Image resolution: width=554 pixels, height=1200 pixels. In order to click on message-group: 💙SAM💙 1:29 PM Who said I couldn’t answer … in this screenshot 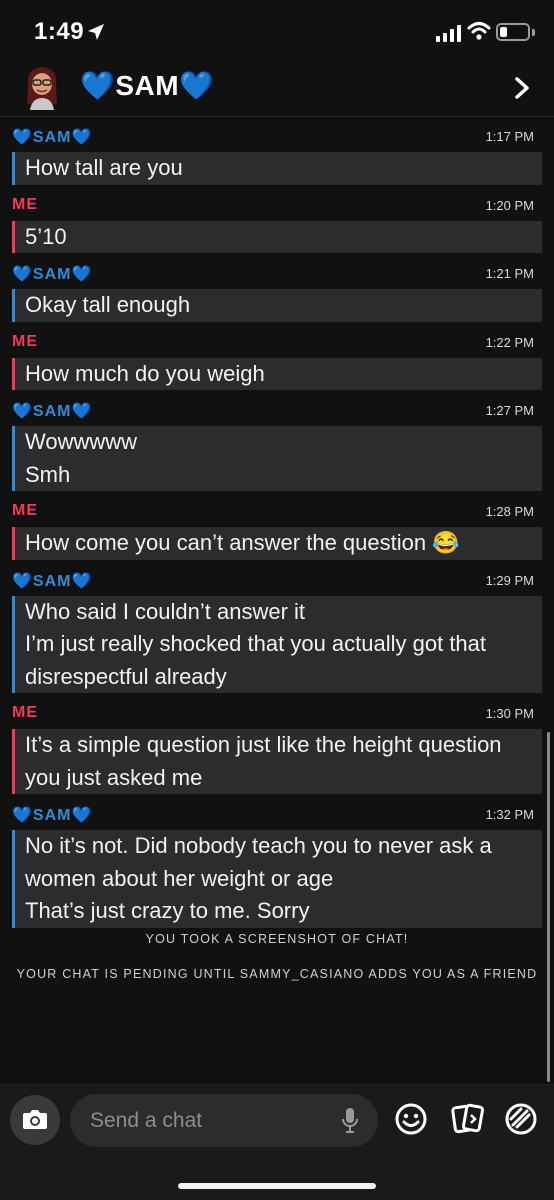, I will do `click(277, 633)`.